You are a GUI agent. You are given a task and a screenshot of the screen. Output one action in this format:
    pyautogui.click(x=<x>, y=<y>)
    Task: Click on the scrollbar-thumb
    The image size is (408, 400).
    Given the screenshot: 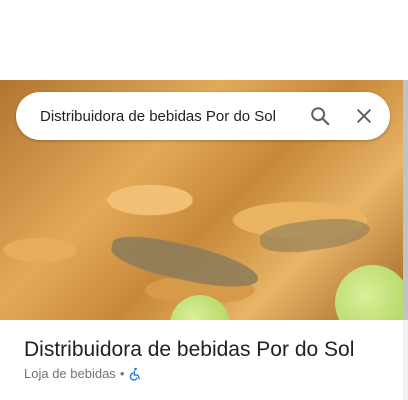 What is the action you would take?
    pyautogui.click(x=405, y=200)
    